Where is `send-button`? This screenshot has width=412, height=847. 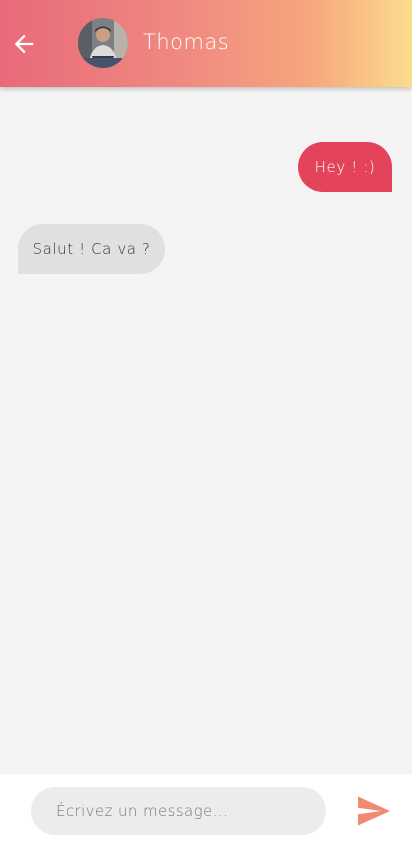
send-button is located at coordinates (374, 811).